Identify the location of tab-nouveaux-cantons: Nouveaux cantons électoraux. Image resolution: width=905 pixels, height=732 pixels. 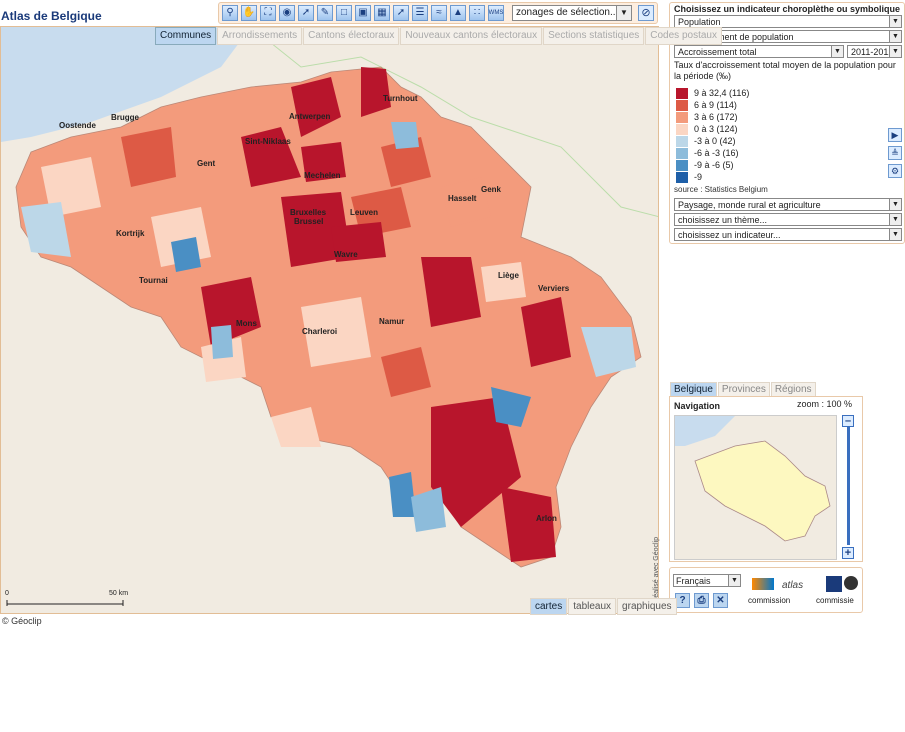
(471, 36).